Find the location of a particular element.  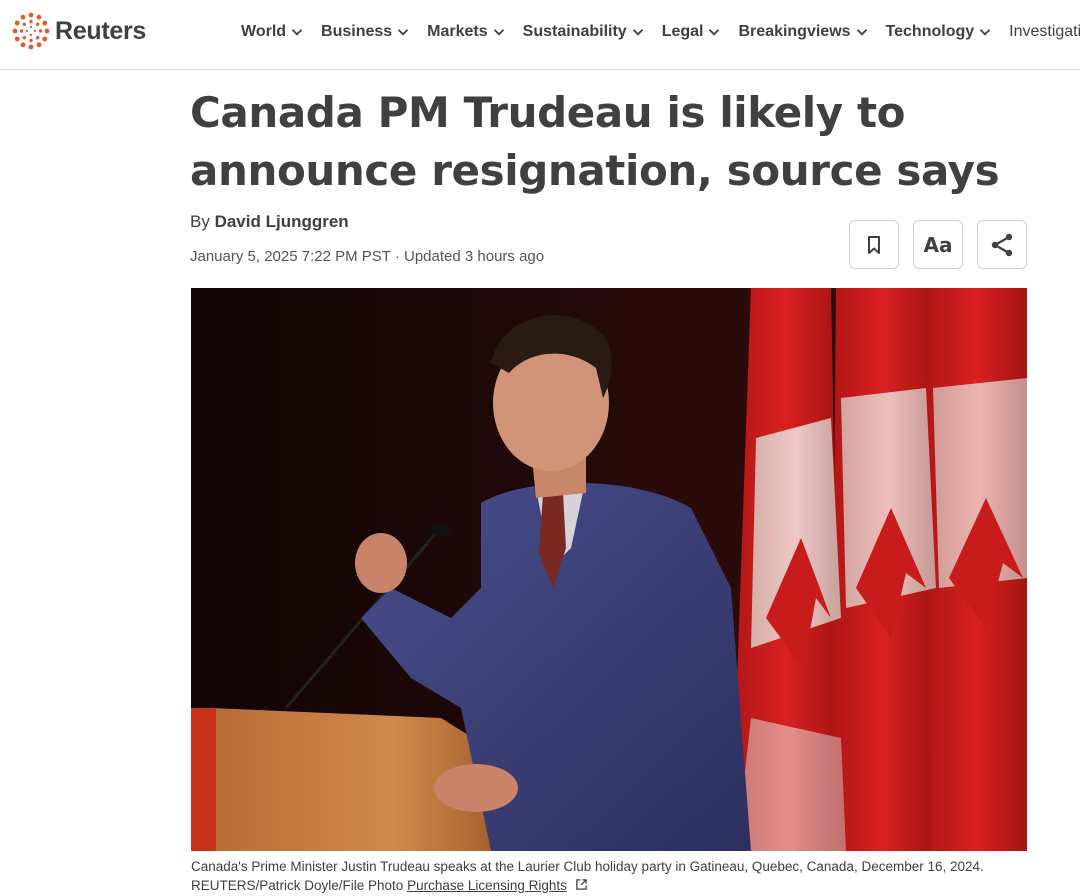

nav-item-label: World is located at coordinates (264, 31).